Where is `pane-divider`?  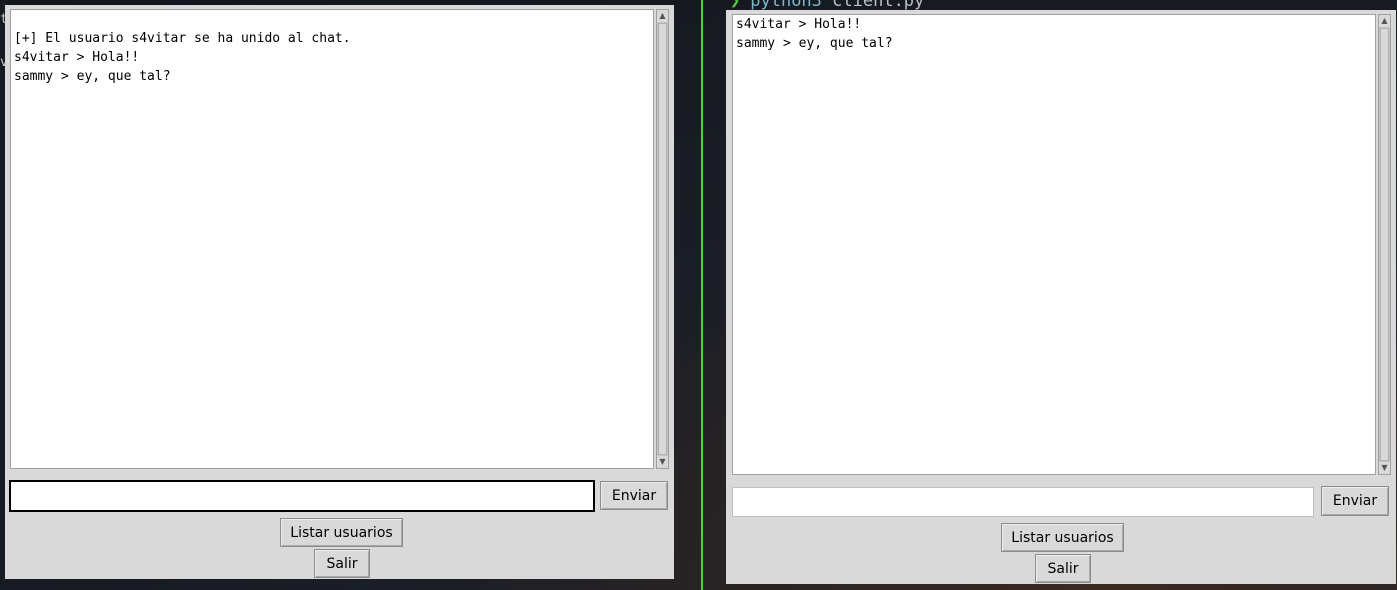 pane-divider is located at coordinates (702, 295).